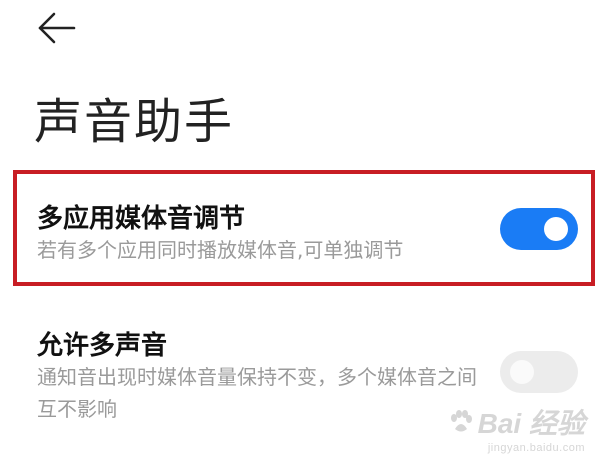 The width and height of the screenshot is (609, 464). I want to click on back-button, so click(54, 28).